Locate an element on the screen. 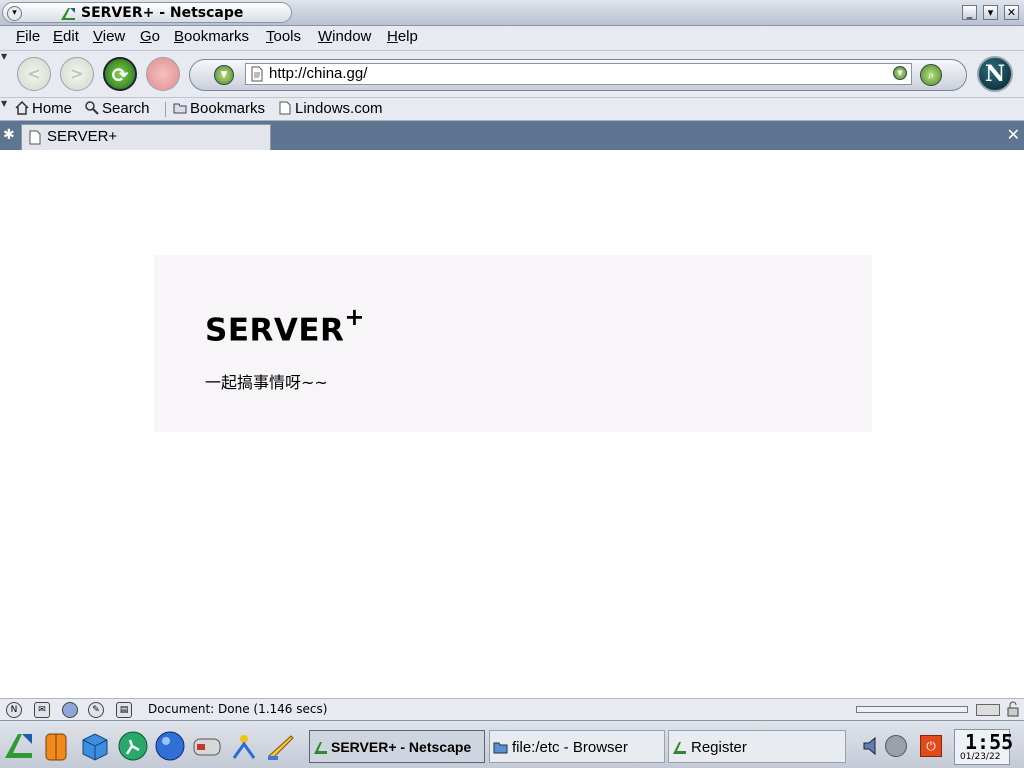 This screenshot has width=1024, height=768. lock-icon is located at coordinates (1013, 709).